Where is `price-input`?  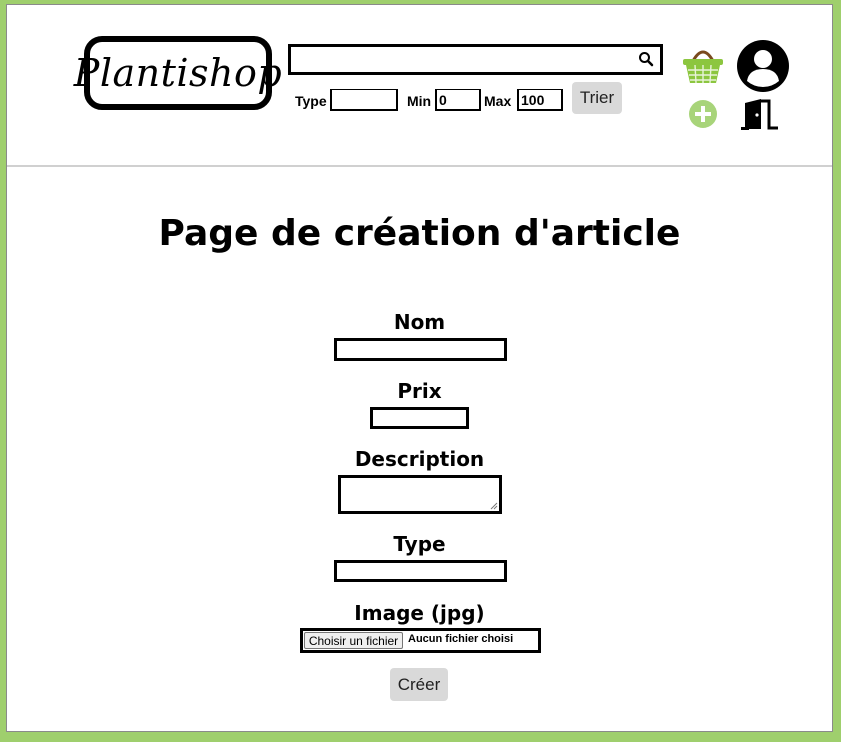 price-input is located at coordinates (419, 418).